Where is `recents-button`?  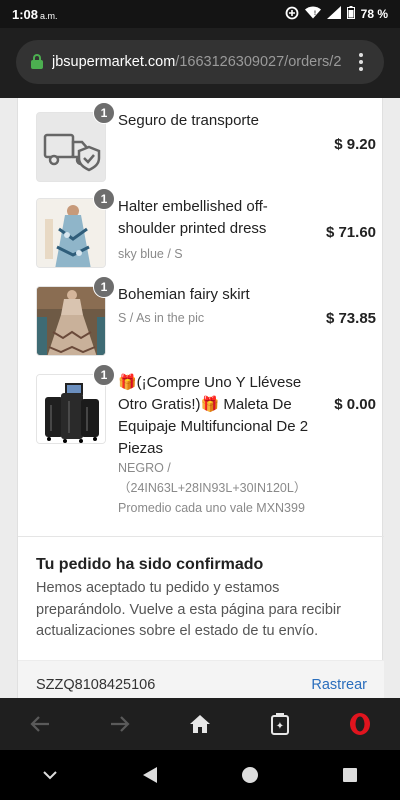
recents-button is located at coordinates (350, 775).